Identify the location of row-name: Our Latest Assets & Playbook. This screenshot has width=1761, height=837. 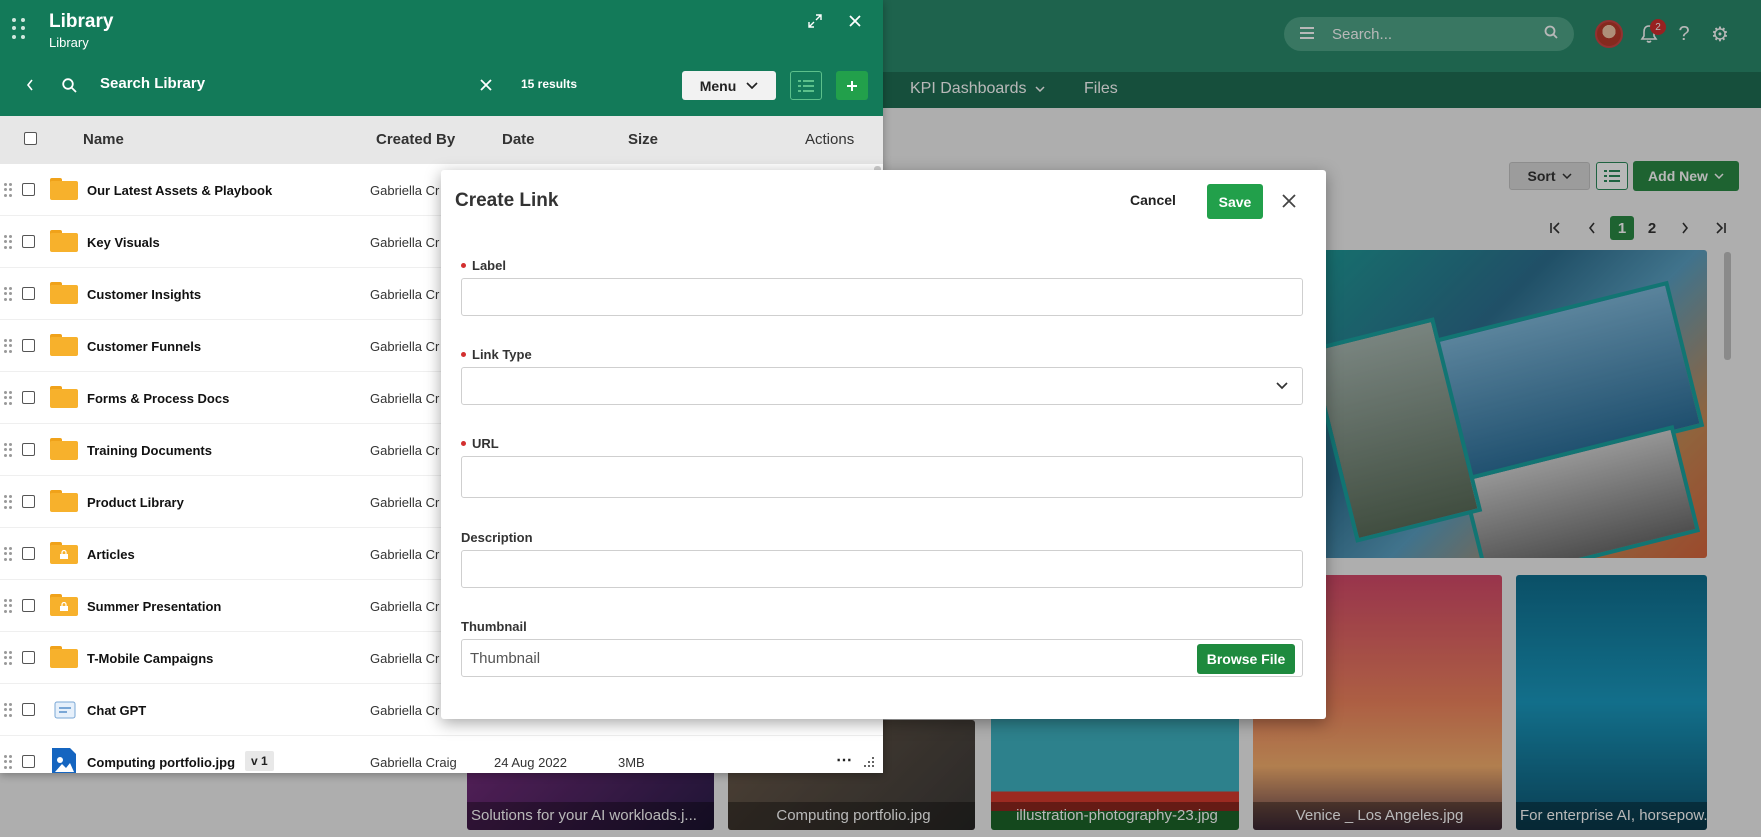
(179, 190).